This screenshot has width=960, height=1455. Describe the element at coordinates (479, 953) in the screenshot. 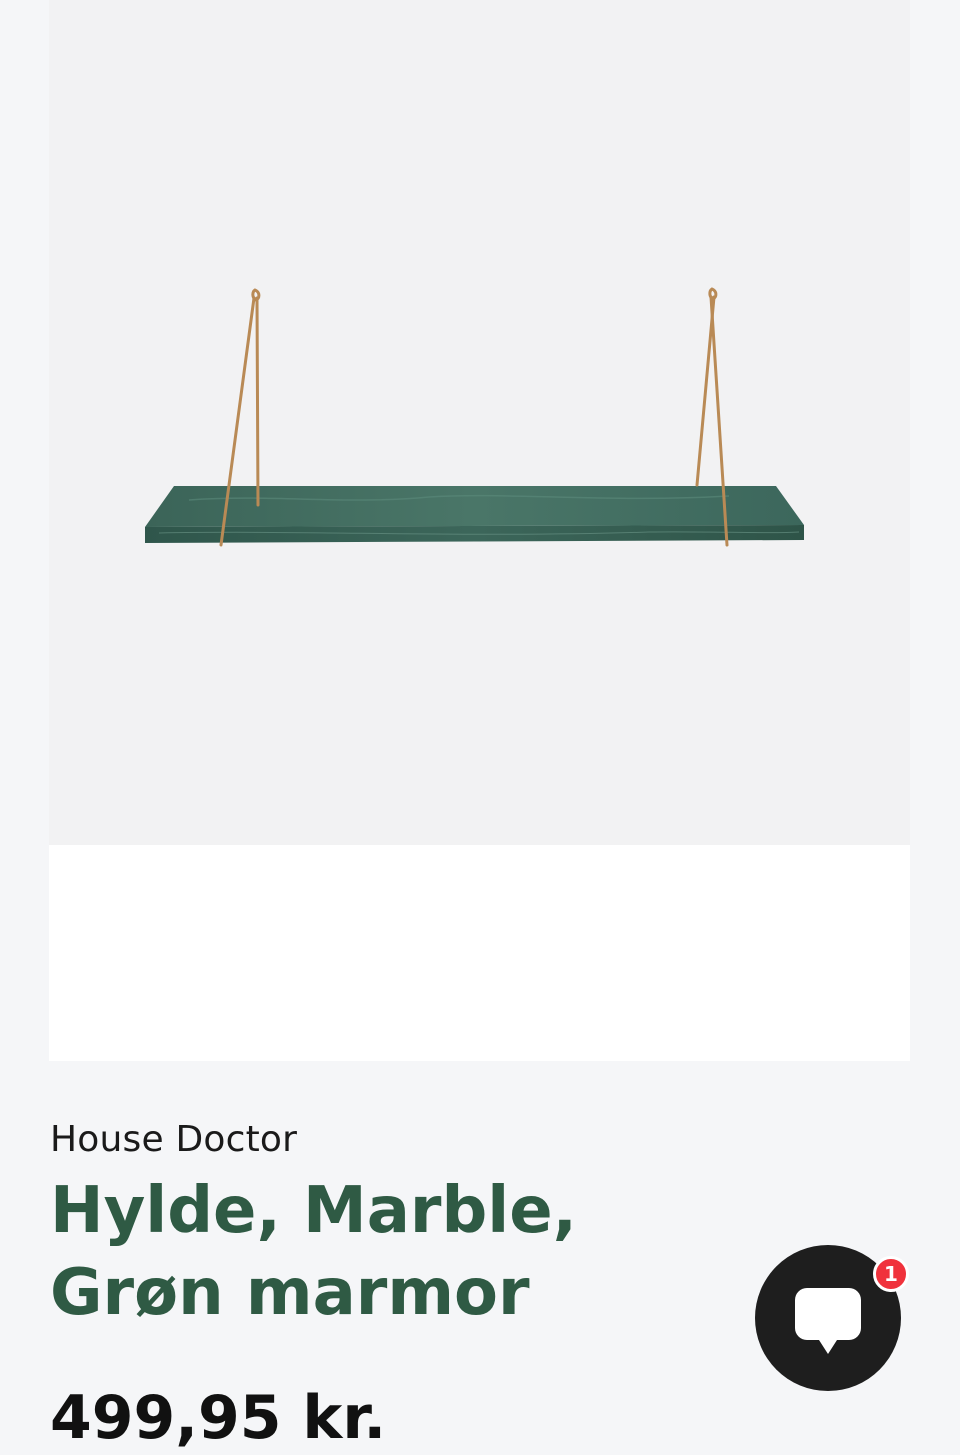

I see `image-caption-area` at that location.